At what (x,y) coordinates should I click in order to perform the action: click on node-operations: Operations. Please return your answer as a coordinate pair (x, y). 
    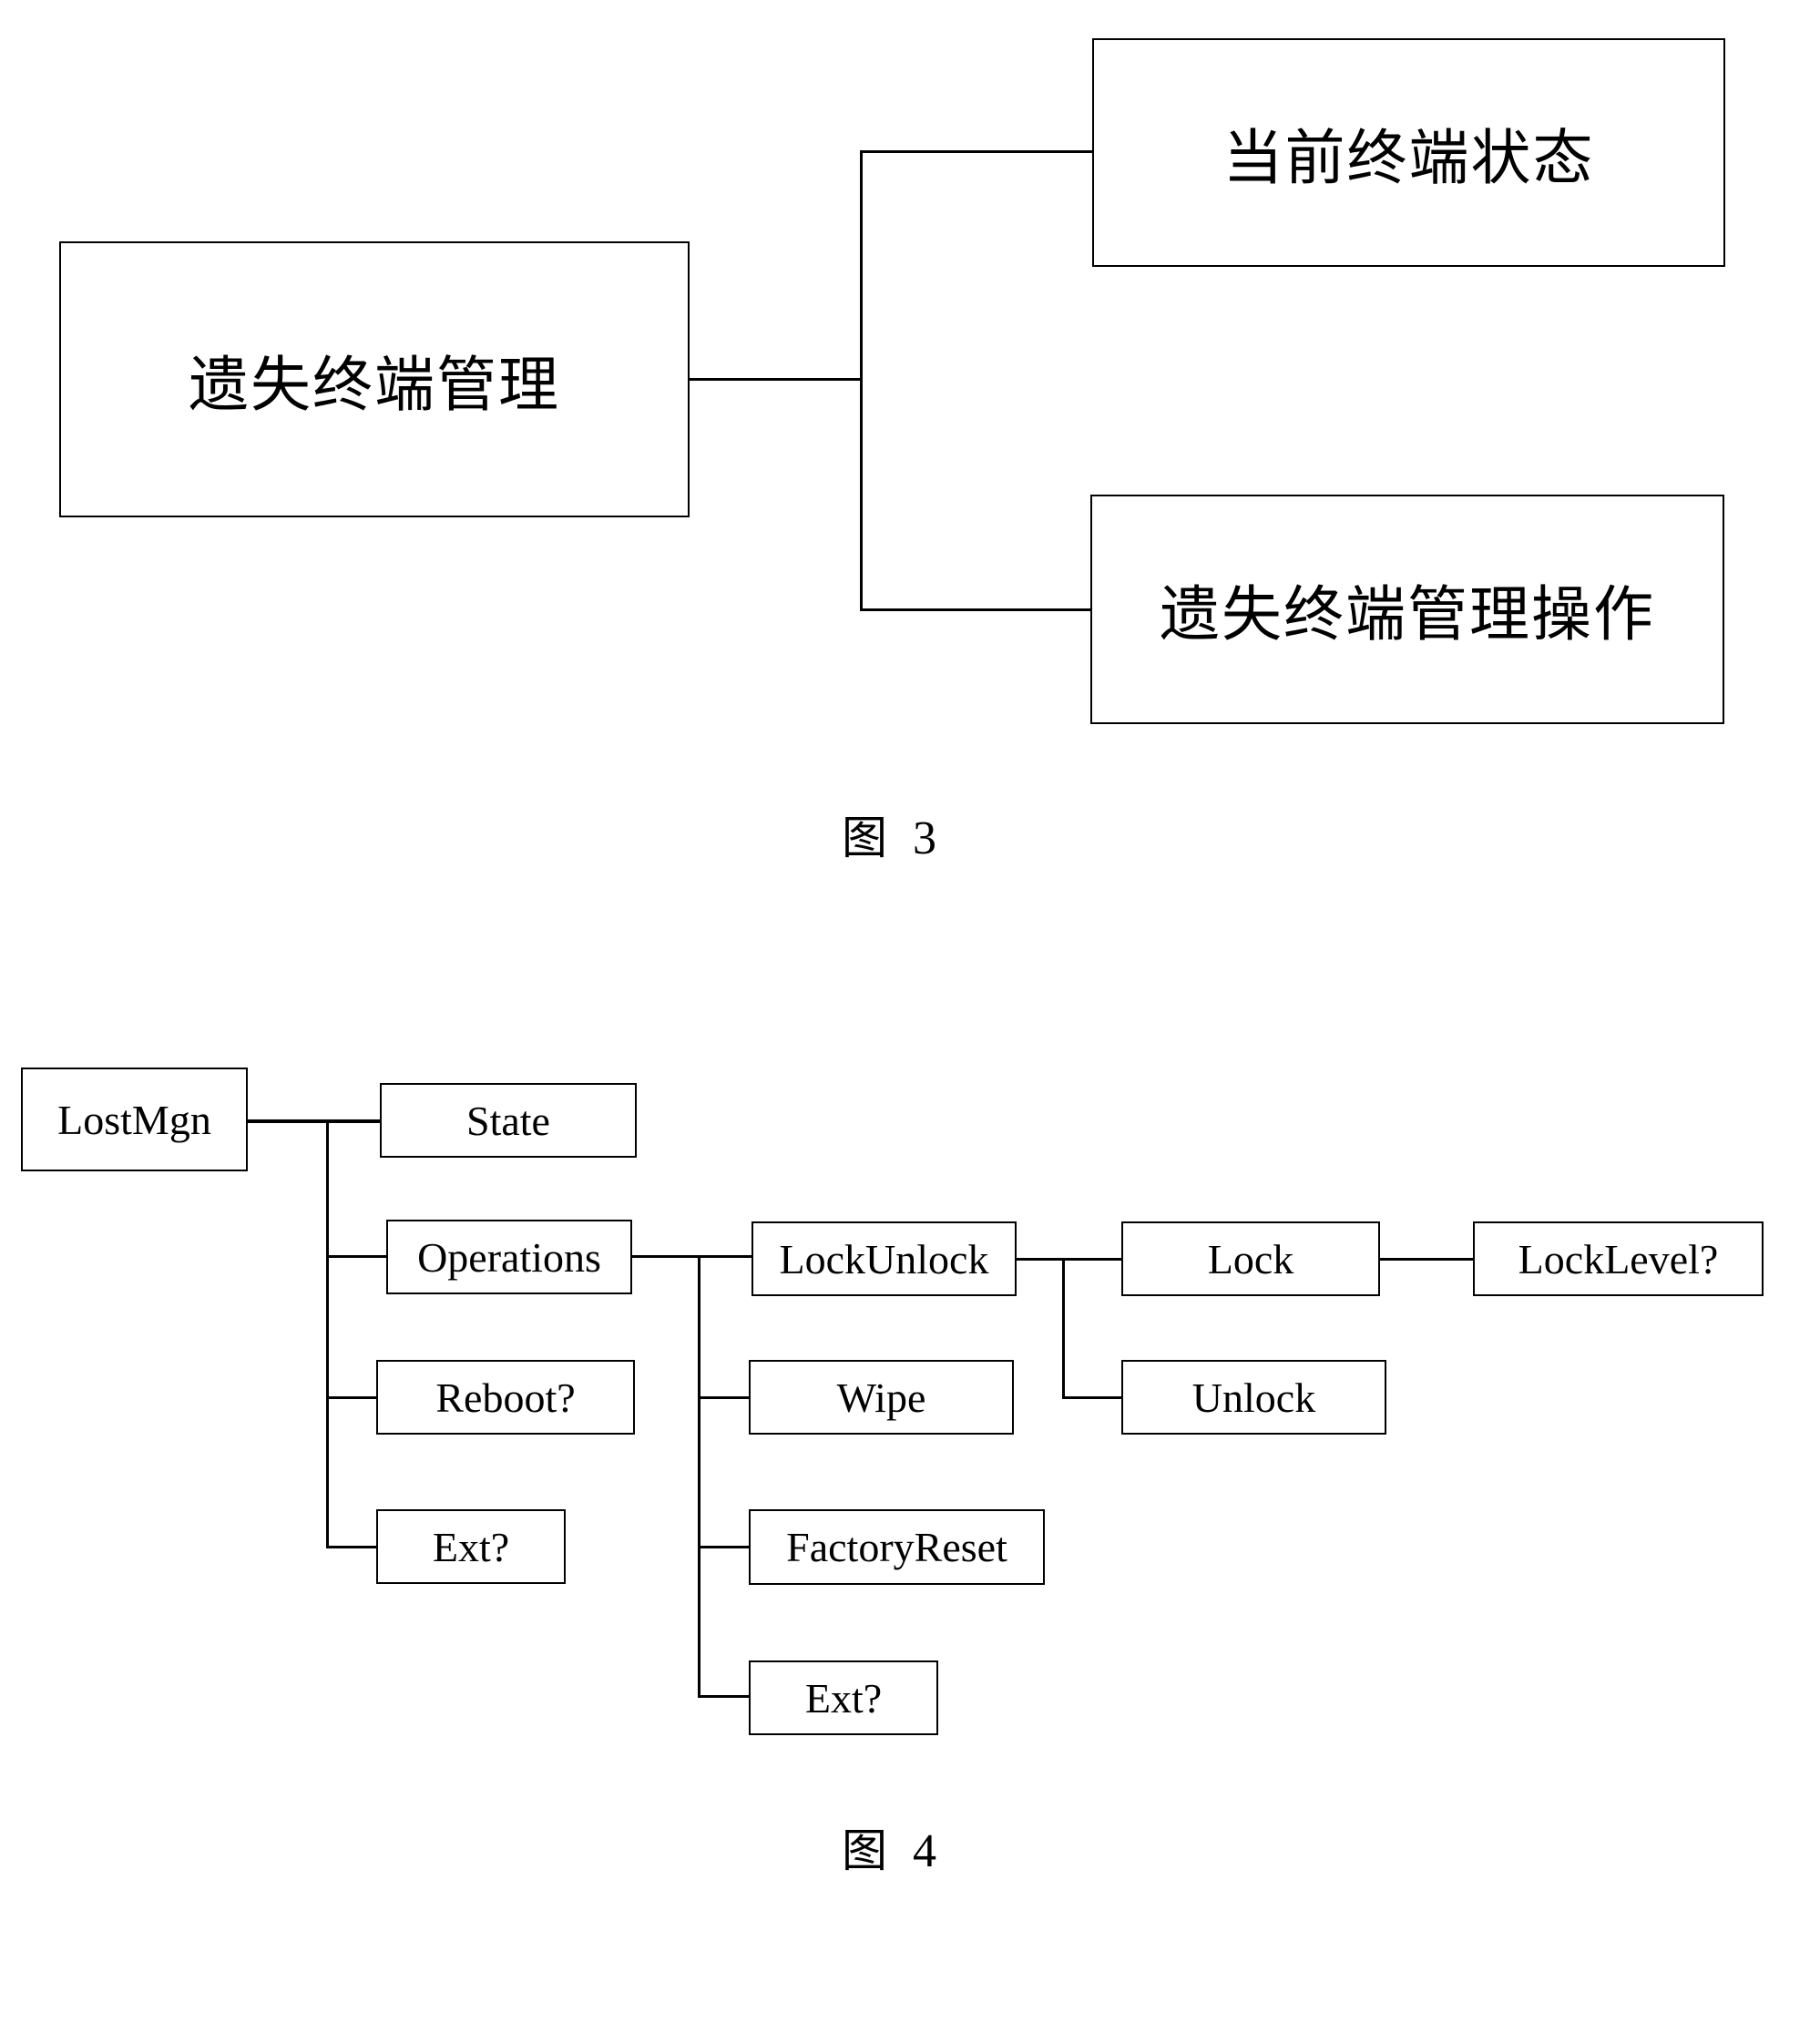
    Looking at the image, I should click on (509, 1257).